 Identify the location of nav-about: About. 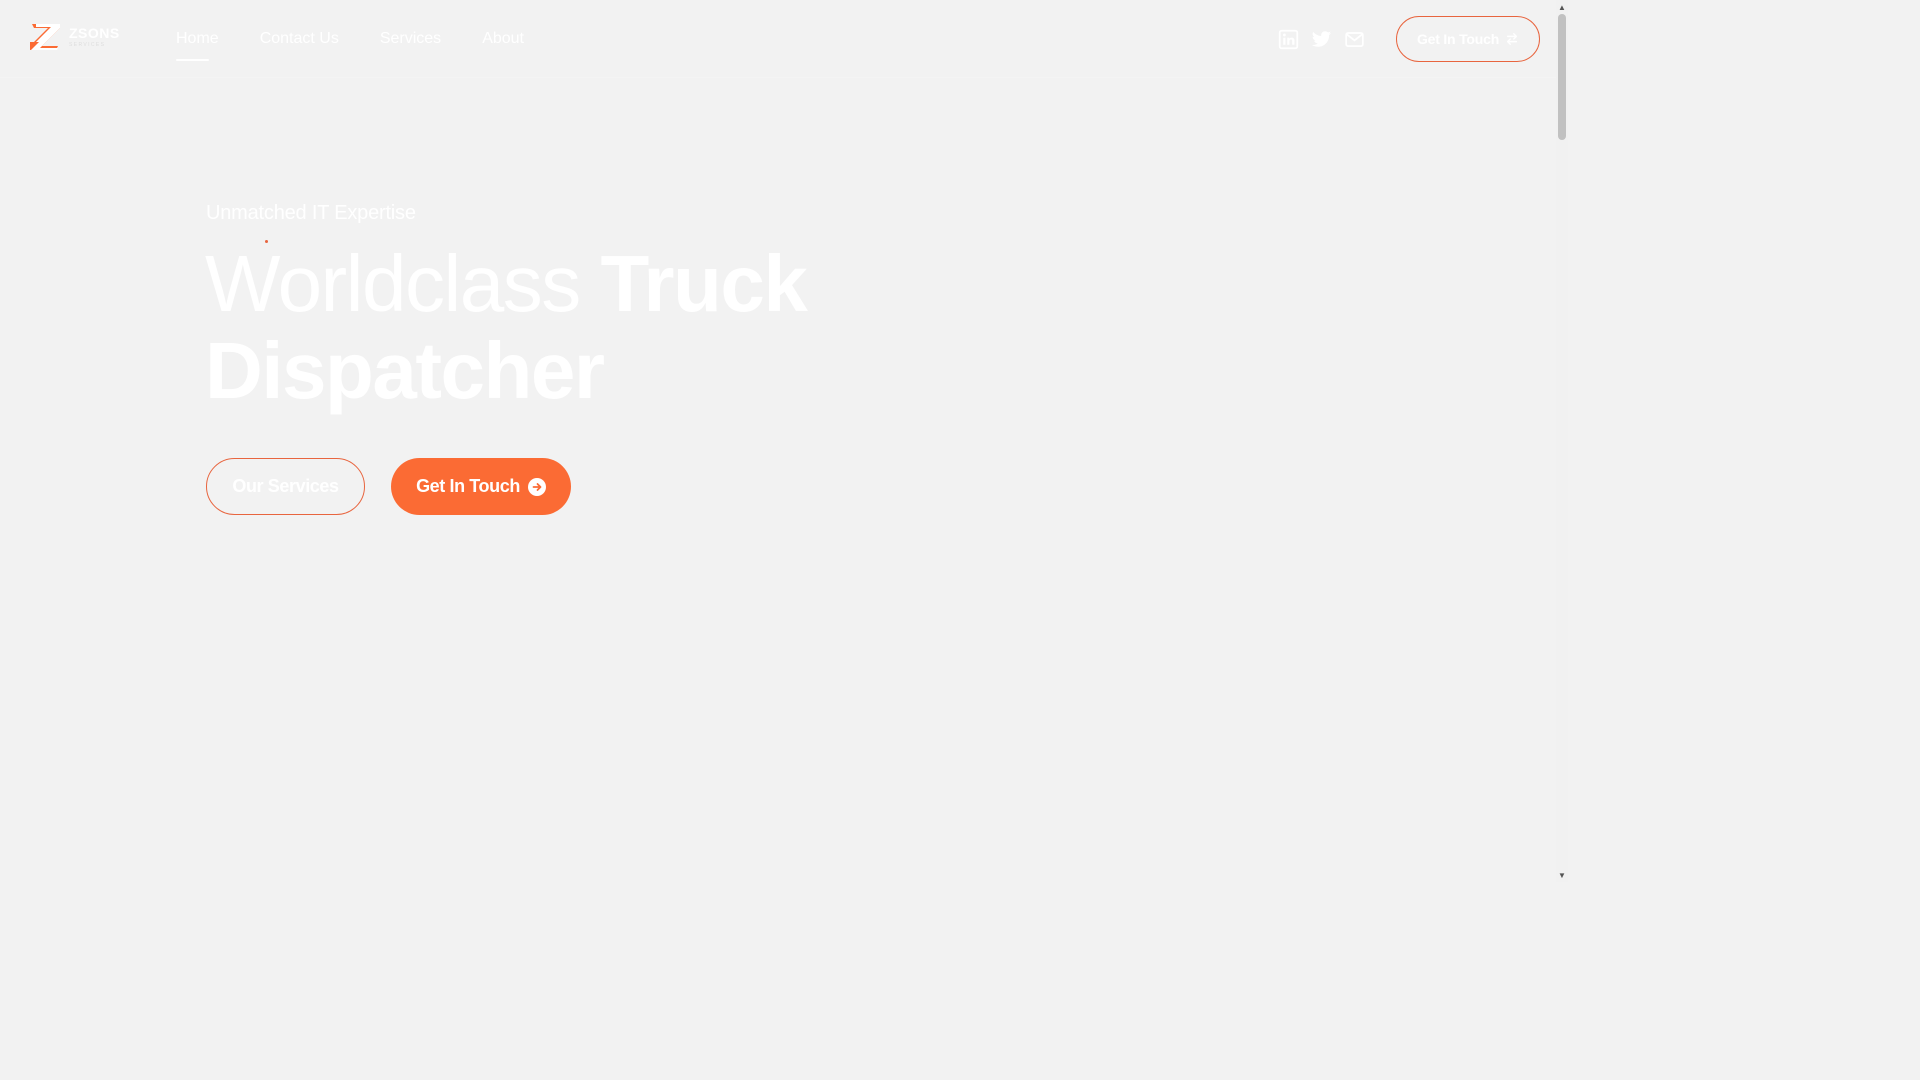
(503, 39).